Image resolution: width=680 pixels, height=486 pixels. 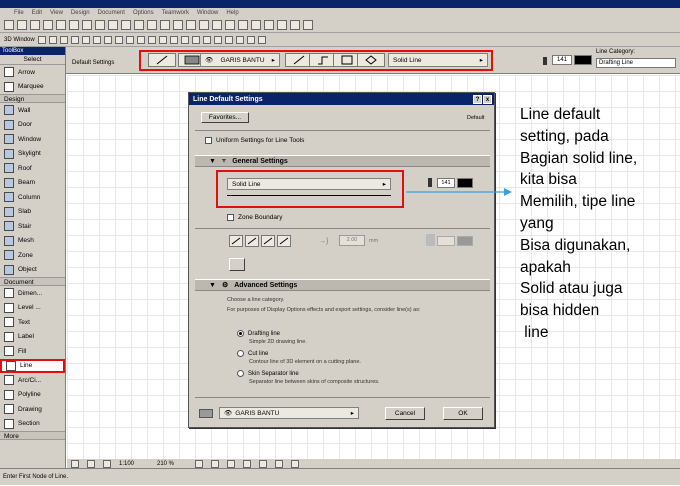 What do you see at coordinates (237, 264) in the screenshot?
I see `arrowhead-type-button` at bounding box center [237, 264].